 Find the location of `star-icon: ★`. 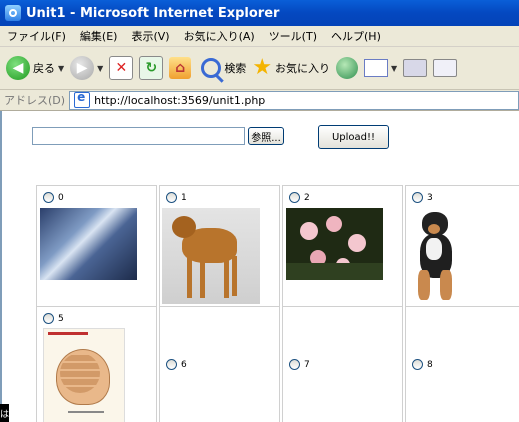

star-icon: ★ is located at coordinates (262, 67).